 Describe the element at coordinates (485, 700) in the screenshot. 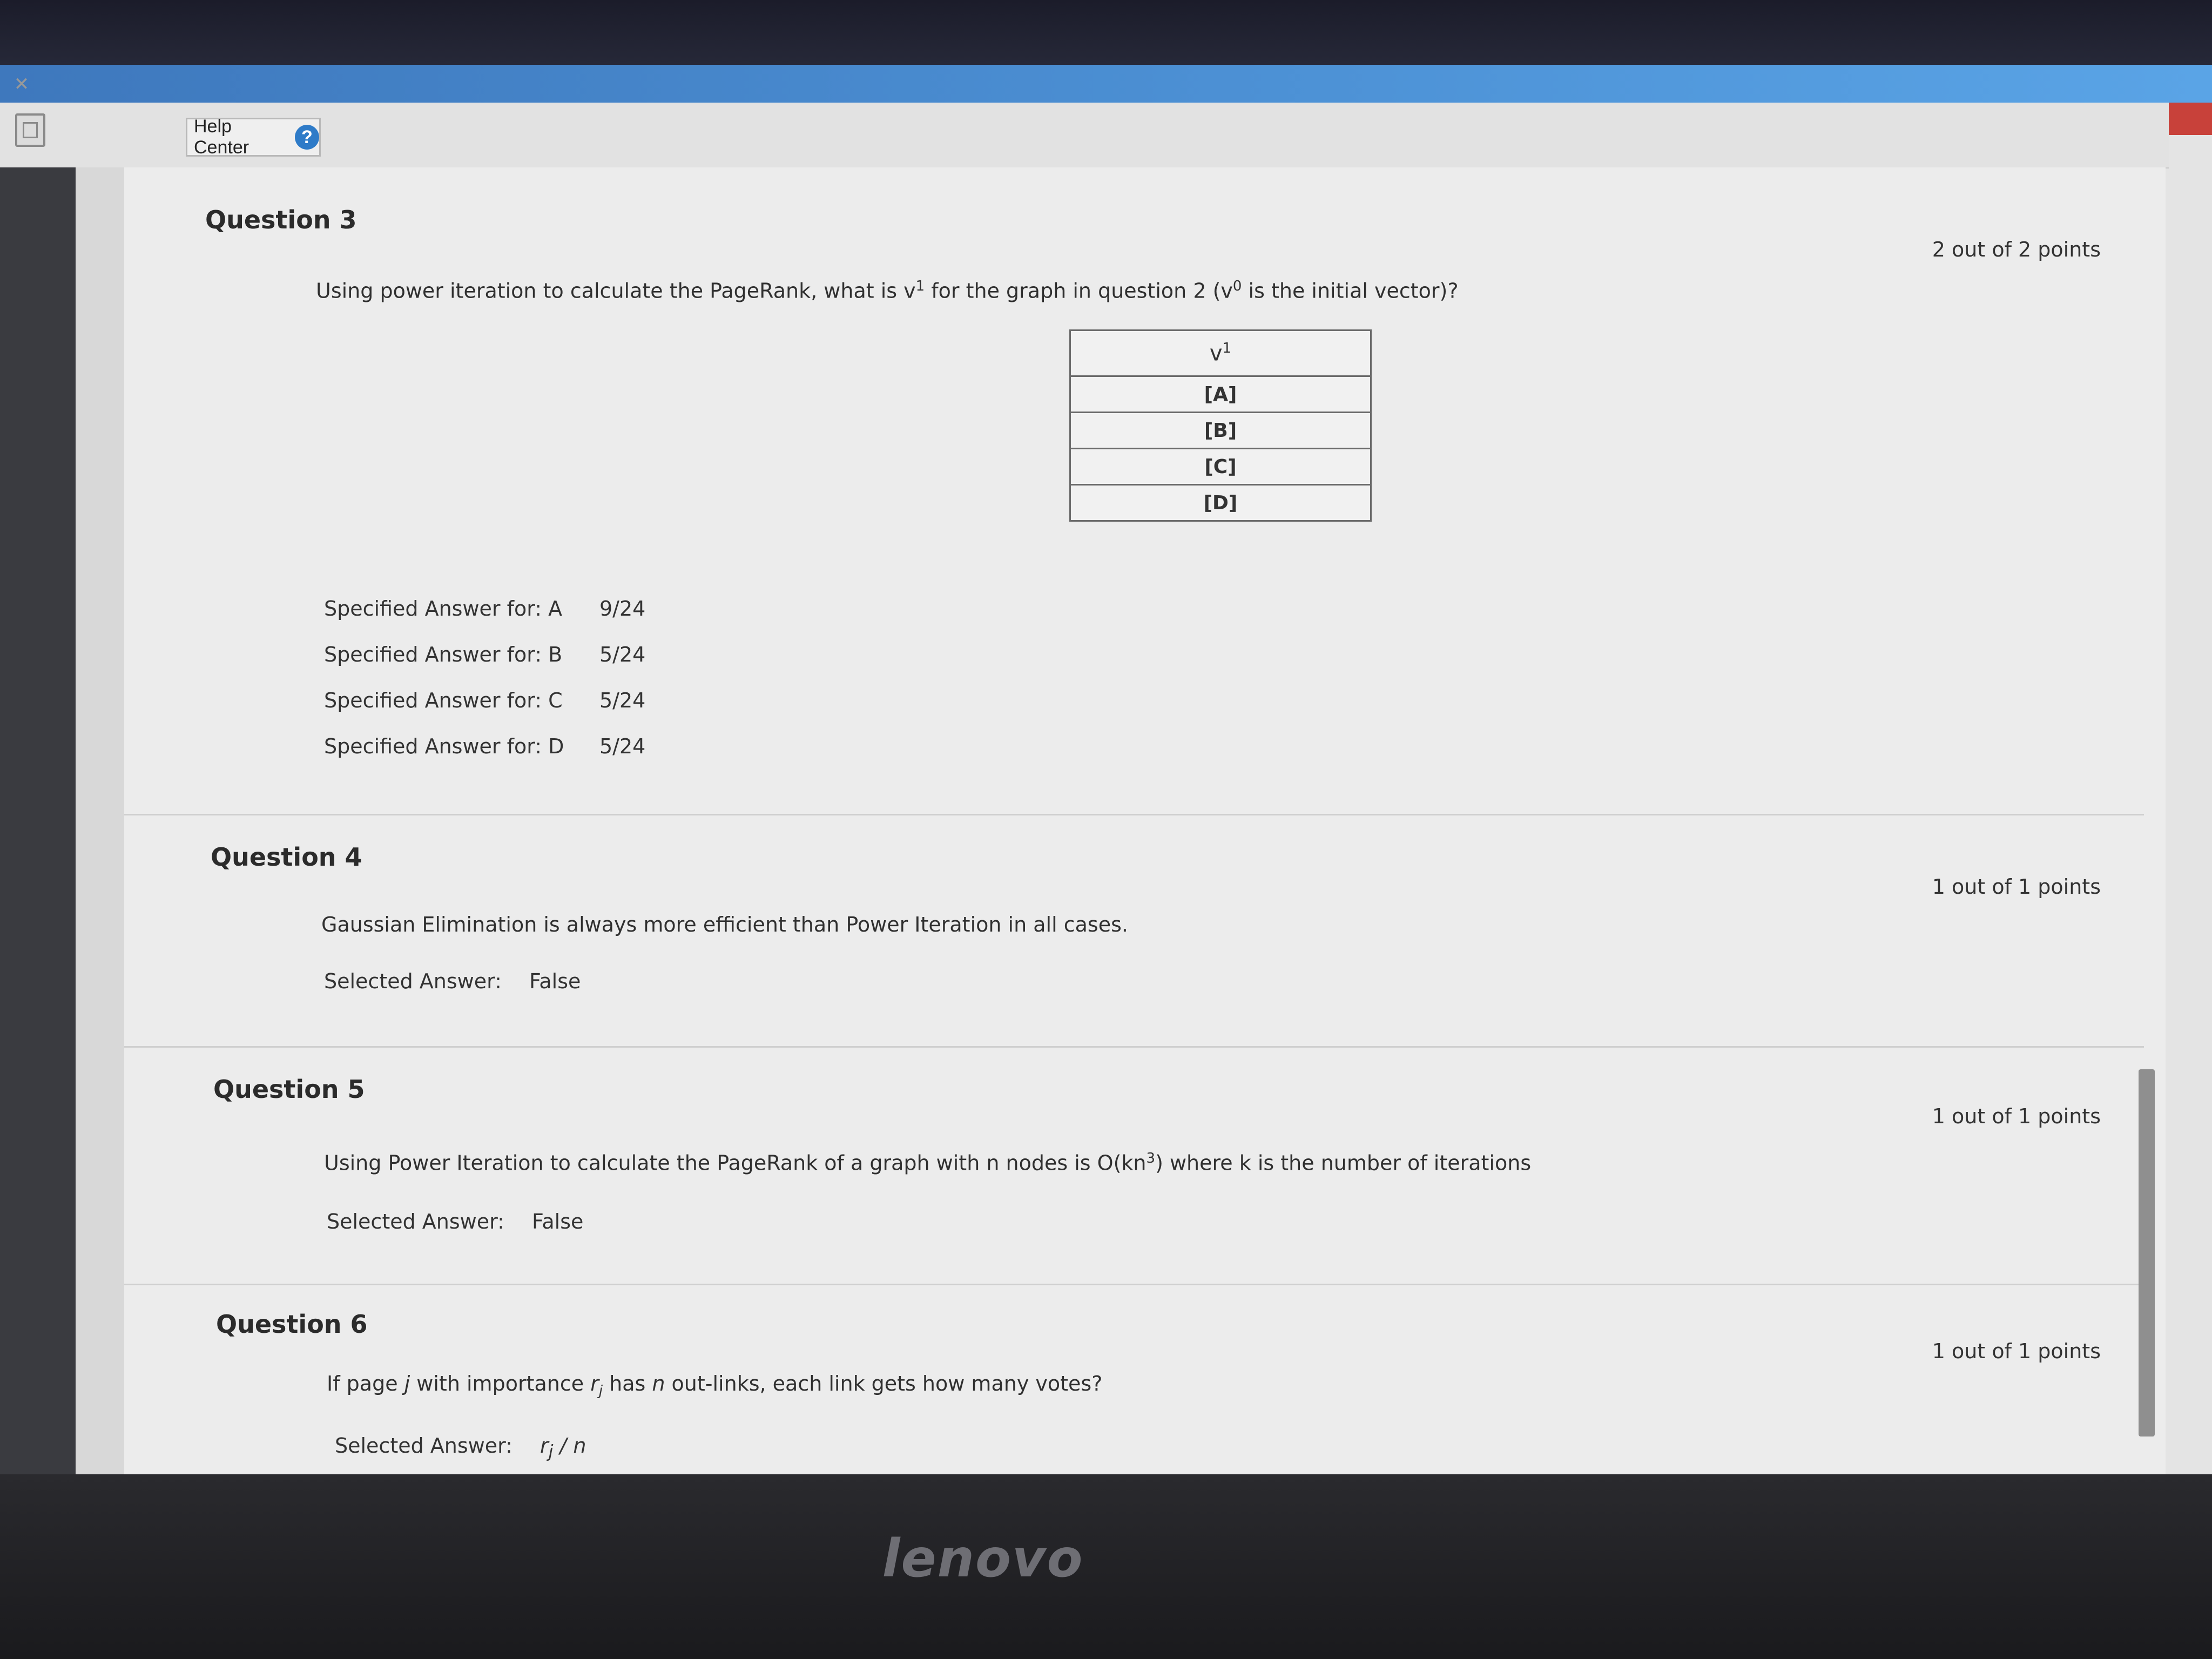

I see `answer-row: Specified Answer for: C 5/24` at that location.